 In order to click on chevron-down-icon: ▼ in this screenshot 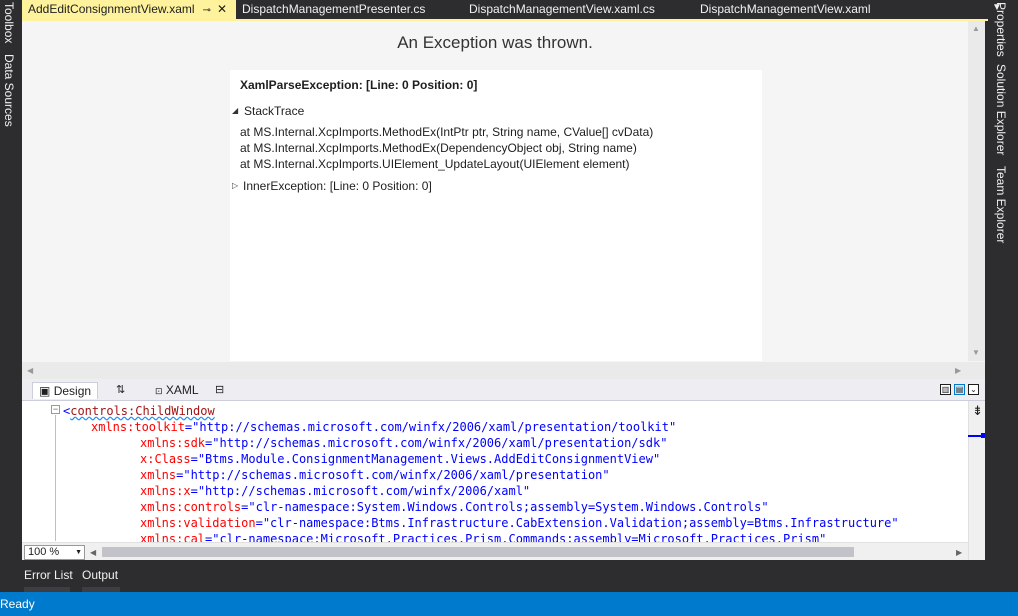, I will do `click(78, 552)`.